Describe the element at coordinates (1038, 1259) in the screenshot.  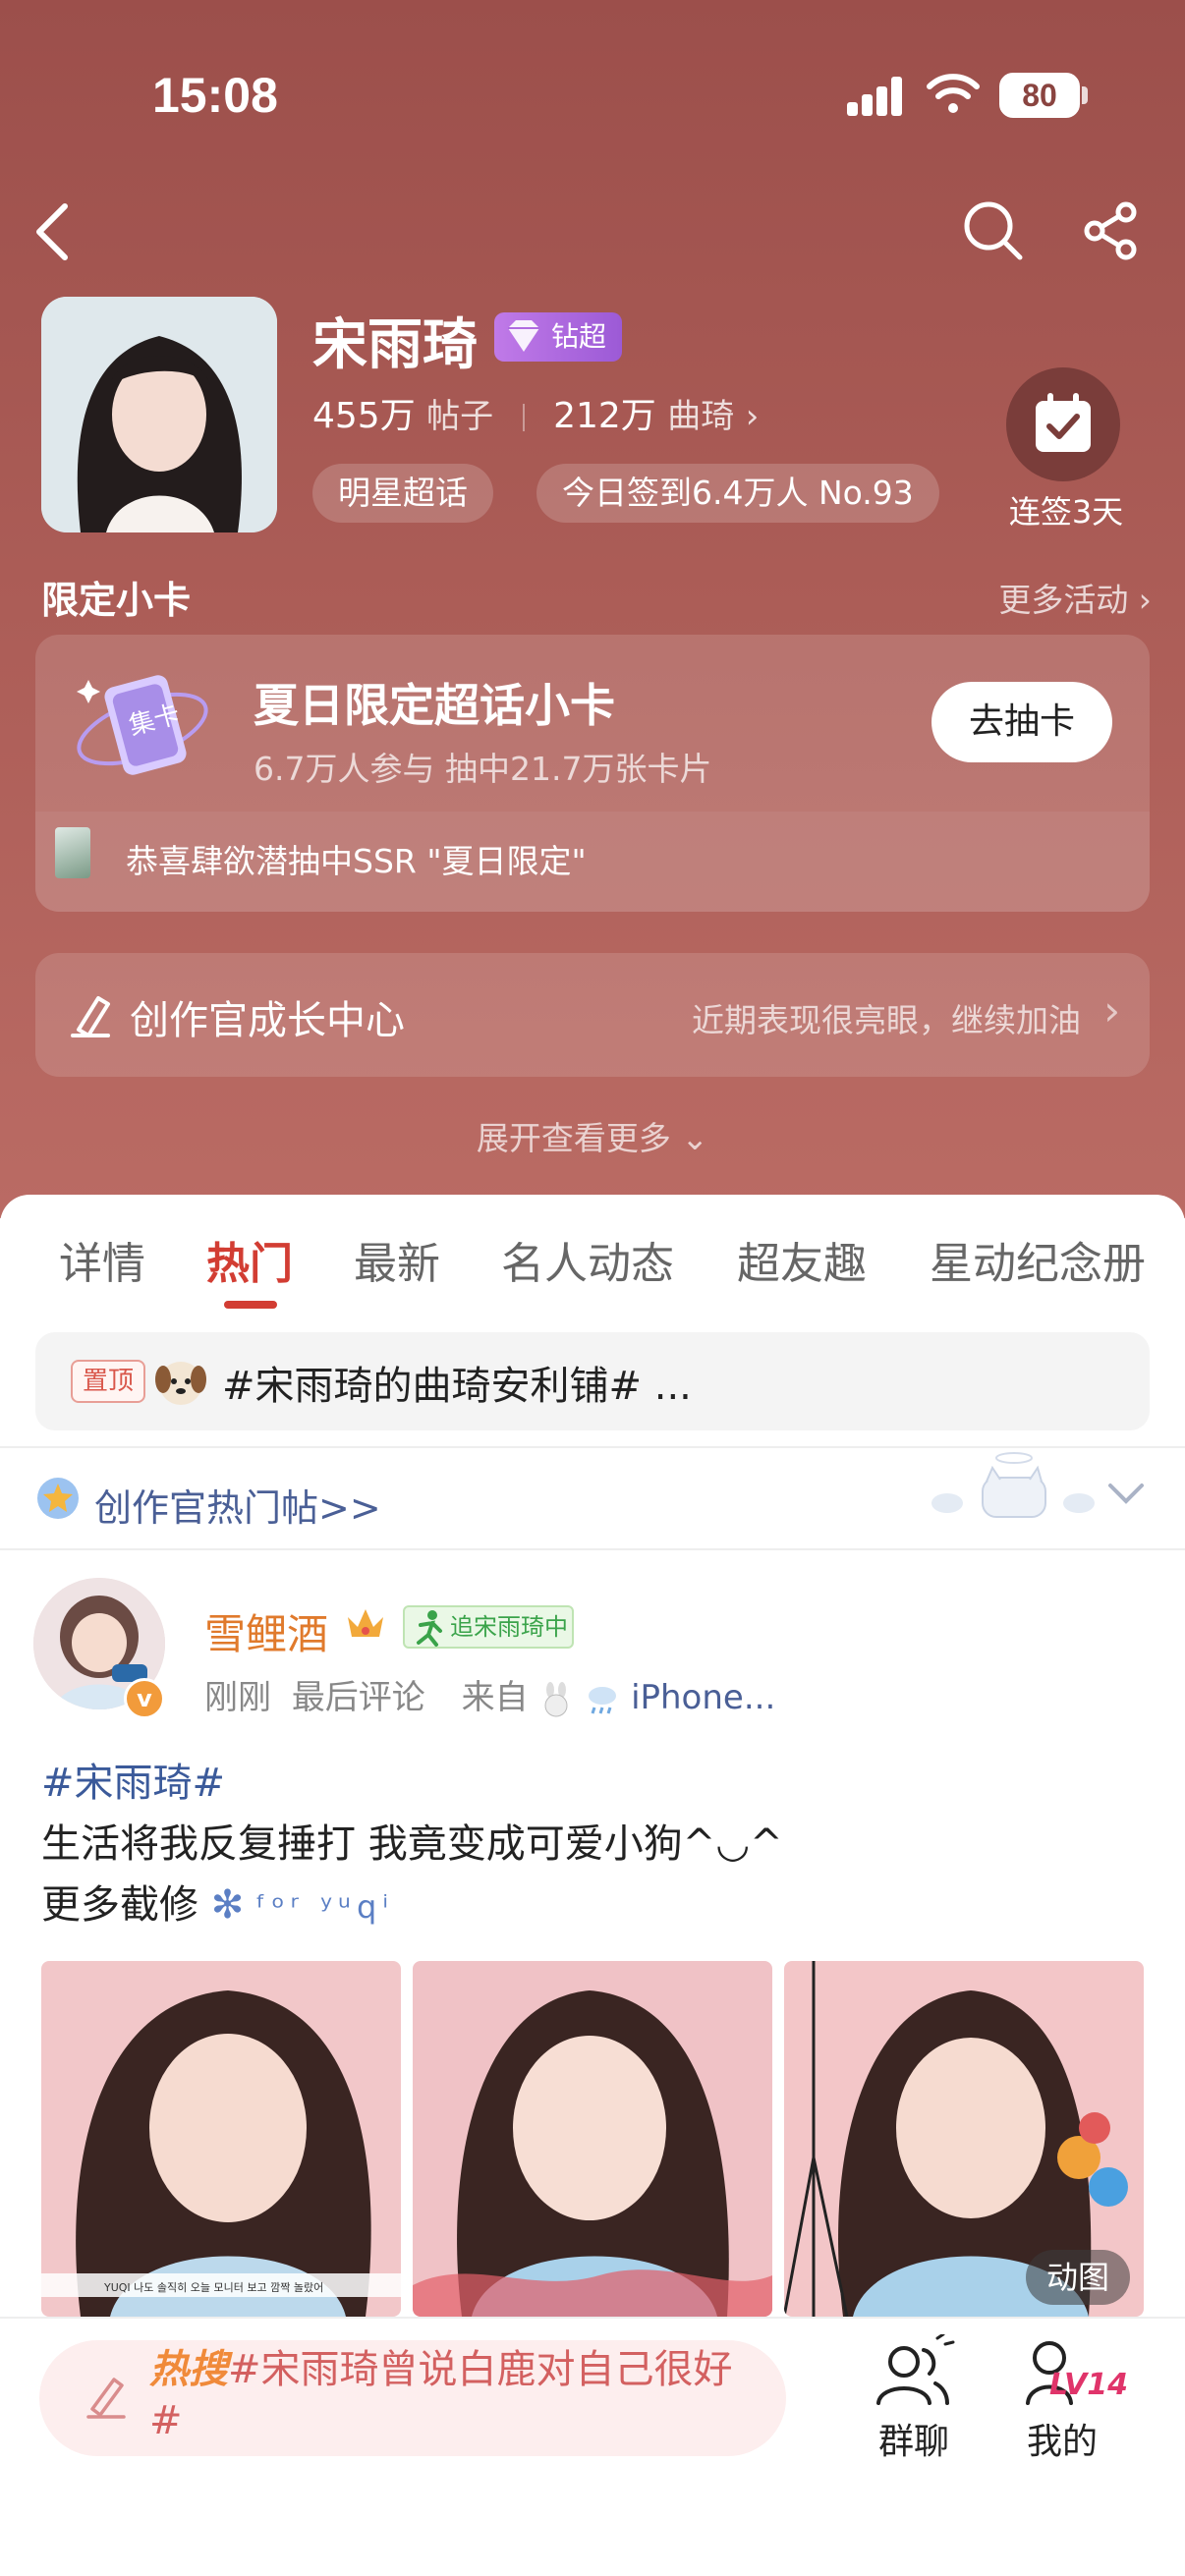
I see `tab-star-album: 星动纪念册` at that location.